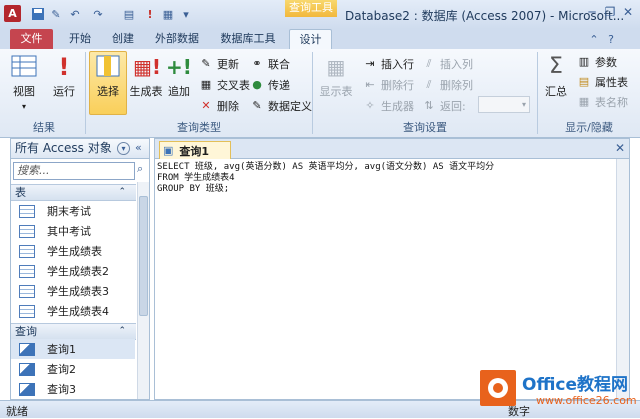  Describe the element at coordinates (141, 148) in the screenshot. I see `shutter-close-icon: «` at that location.